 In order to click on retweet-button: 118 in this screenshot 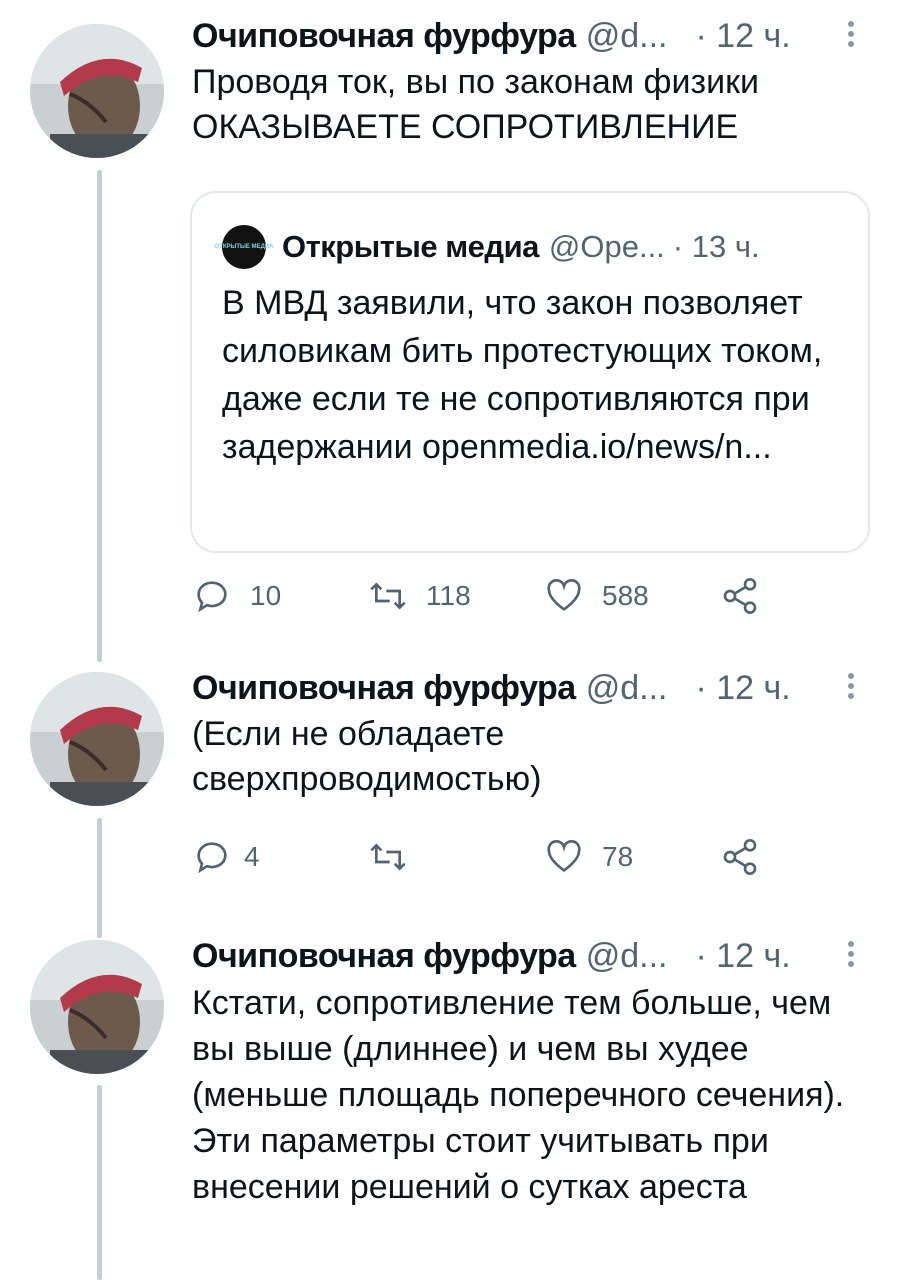, I will do `click(419, 596)`.